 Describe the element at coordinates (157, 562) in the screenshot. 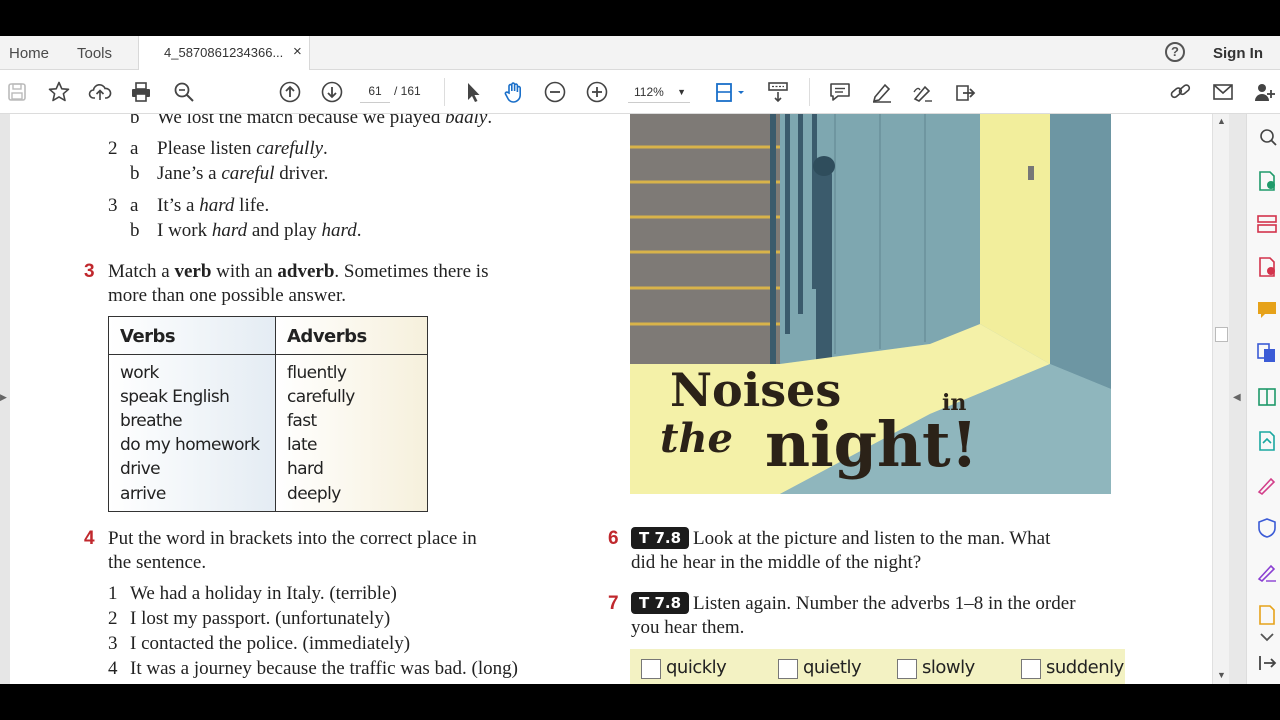

I see `exercise-4-instruction-line-2: the sentence.` at that location.